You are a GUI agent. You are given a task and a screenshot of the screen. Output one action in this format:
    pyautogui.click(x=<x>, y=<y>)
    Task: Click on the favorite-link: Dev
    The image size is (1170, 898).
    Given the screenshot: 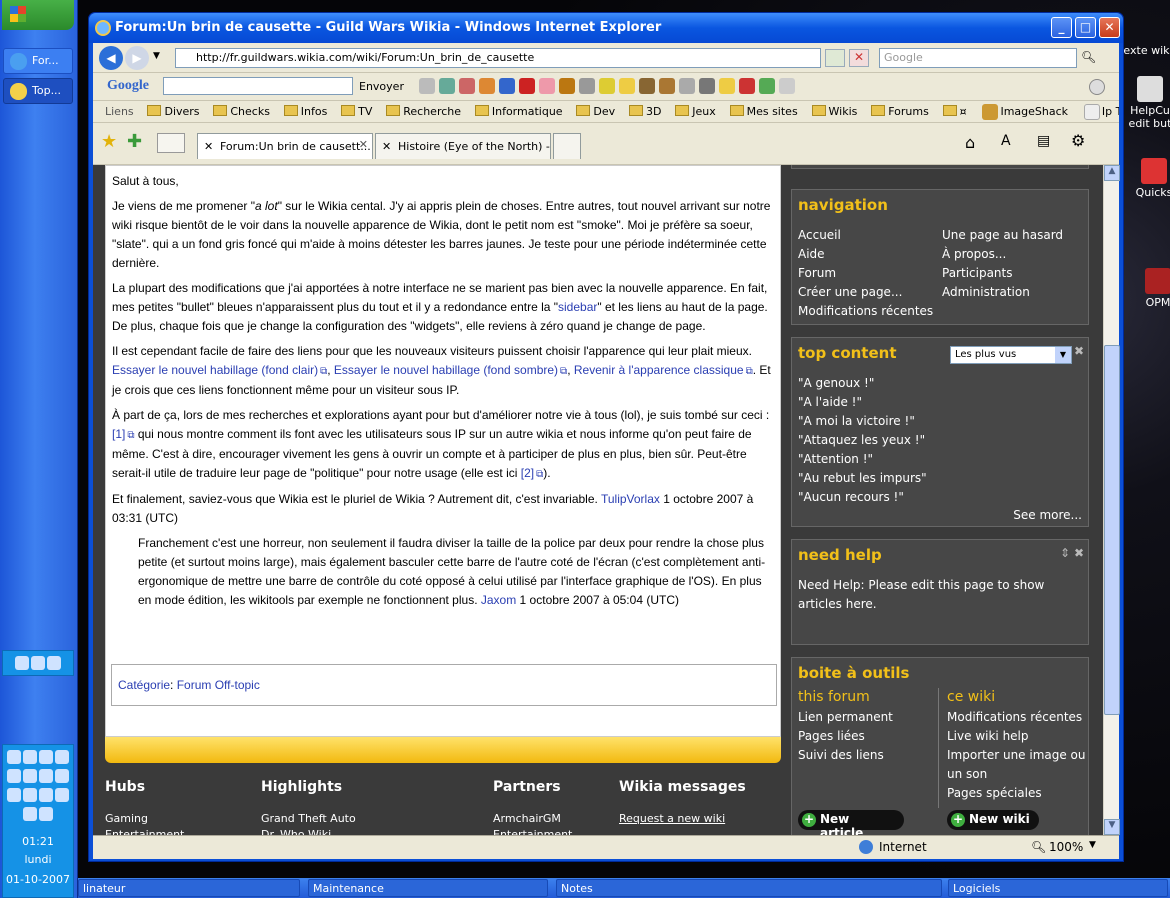 What is the action you would take?
    pyautogui.click(x=595, y=111)
    